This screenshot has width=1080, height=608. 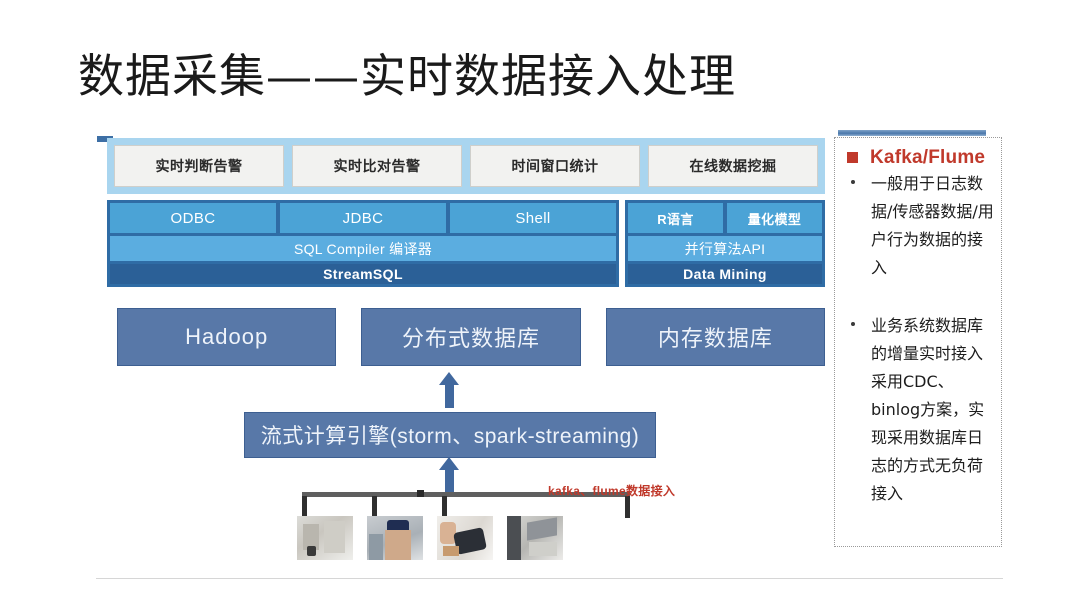 What do you see at coordinates (465, 538) in the screenshot?
I see `source-photo-handheld` at bounding box center [465, 538].